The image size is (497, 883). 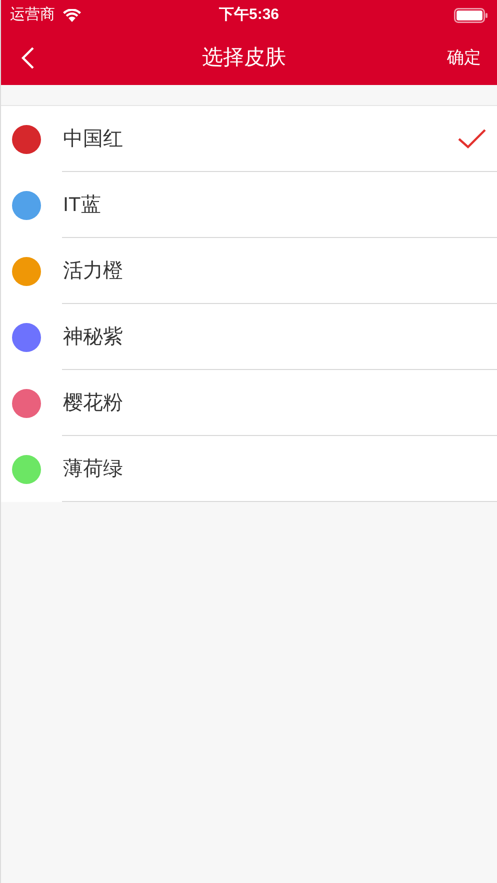 What do you see at coordinates (82, 205) in the screenshot?
I see `skin-name: IT蓝` at bounding box center [82, 205].